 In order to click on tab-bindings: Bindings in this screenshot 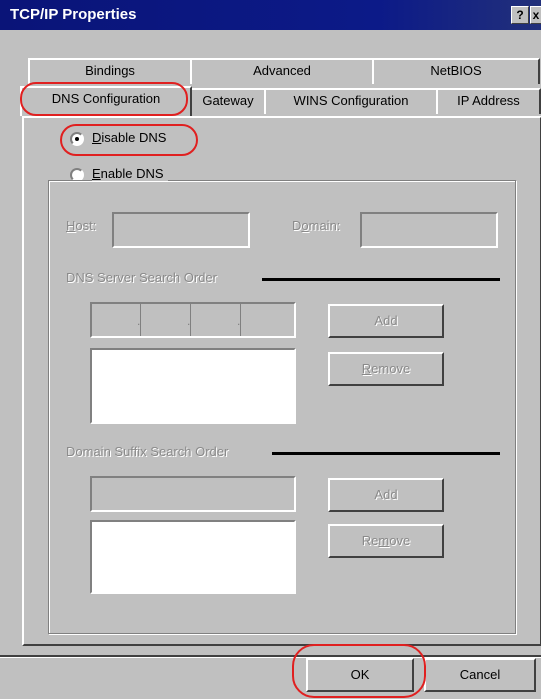, I will do `click(110, 71)`.